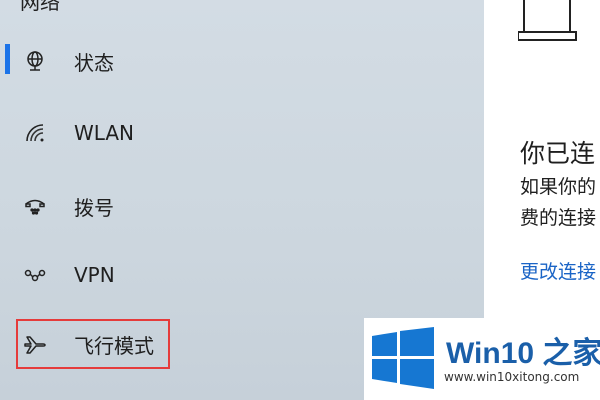 The height and width of the screenshot is (400, 600). What do you see at coordinates (558, 270) in the screenshot?
I see `change-connection-link: 更改连接` at bounding box center [558, 270].